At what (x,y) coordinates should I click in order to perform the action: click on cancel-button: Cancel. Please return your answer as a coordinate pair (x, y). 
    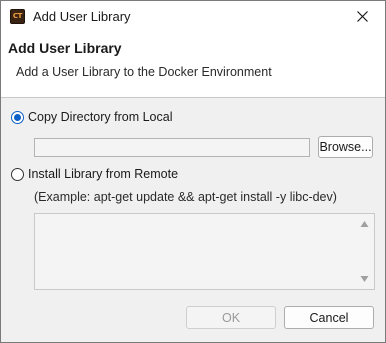
    Looking at the image, I should click on (329, 317).